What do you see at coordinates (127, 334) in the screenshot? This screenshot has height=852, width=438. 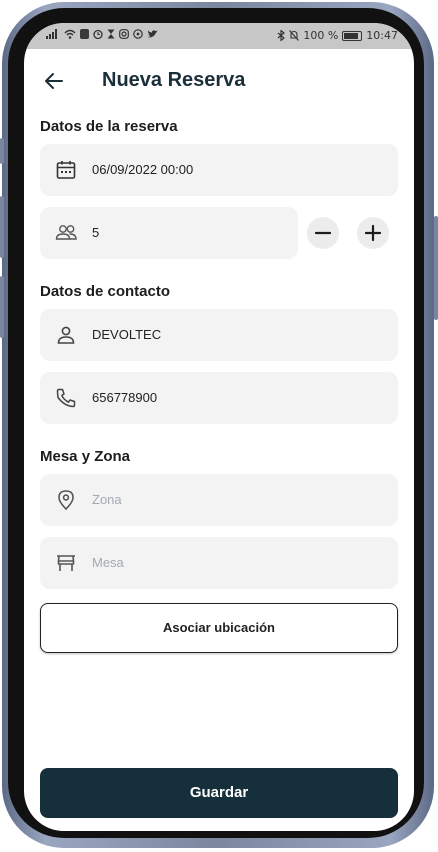 I see `contact-name-value: DEVOLTEC` at bounding box center [127, 334].